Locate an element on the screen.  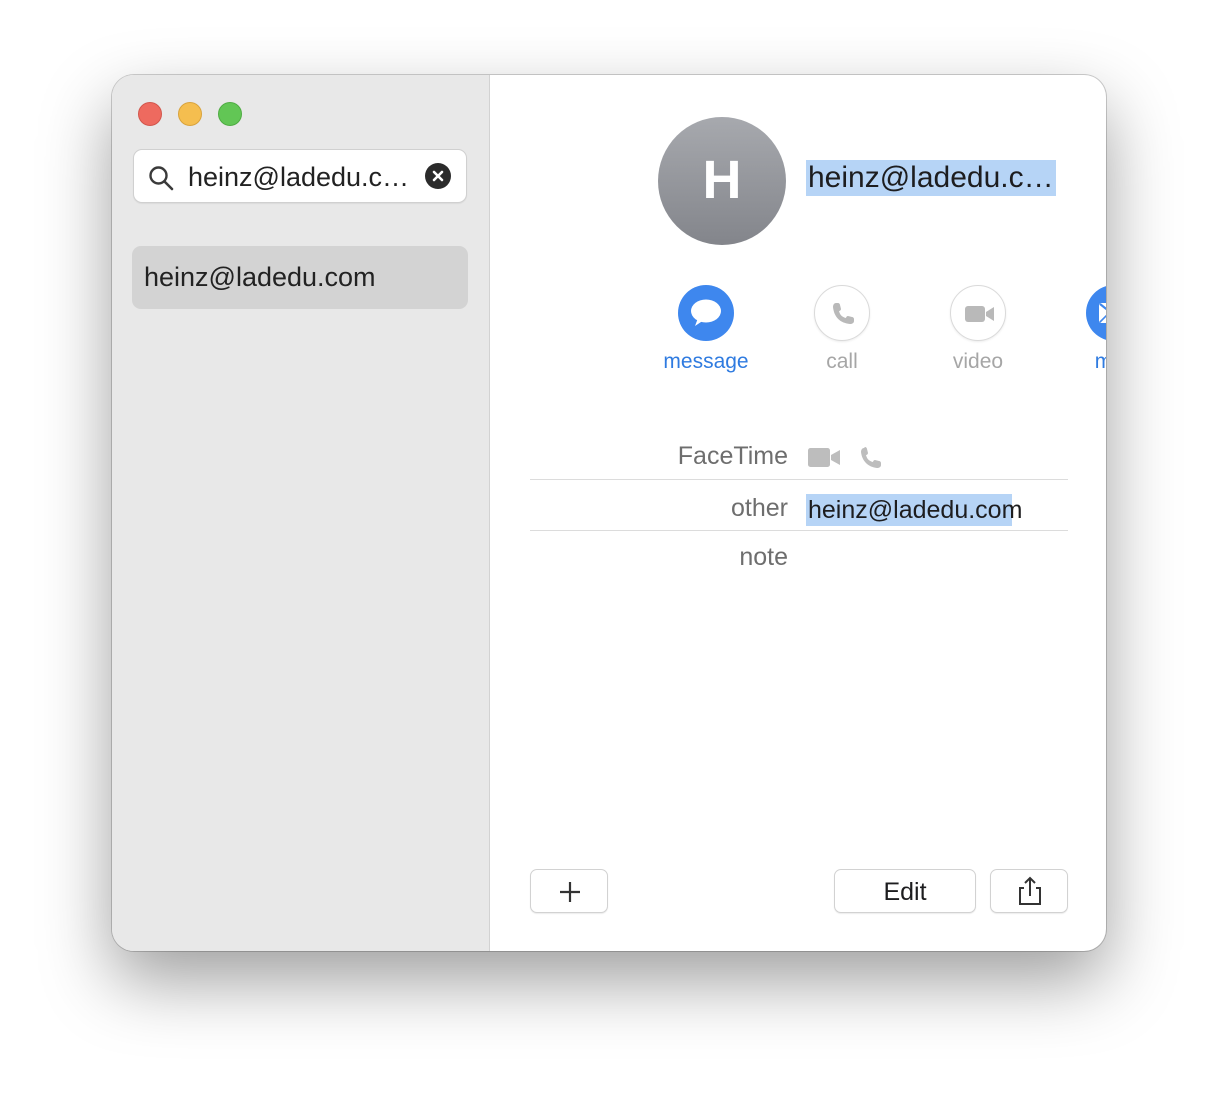
call-action-button: call is located at coordinates (842, 335).